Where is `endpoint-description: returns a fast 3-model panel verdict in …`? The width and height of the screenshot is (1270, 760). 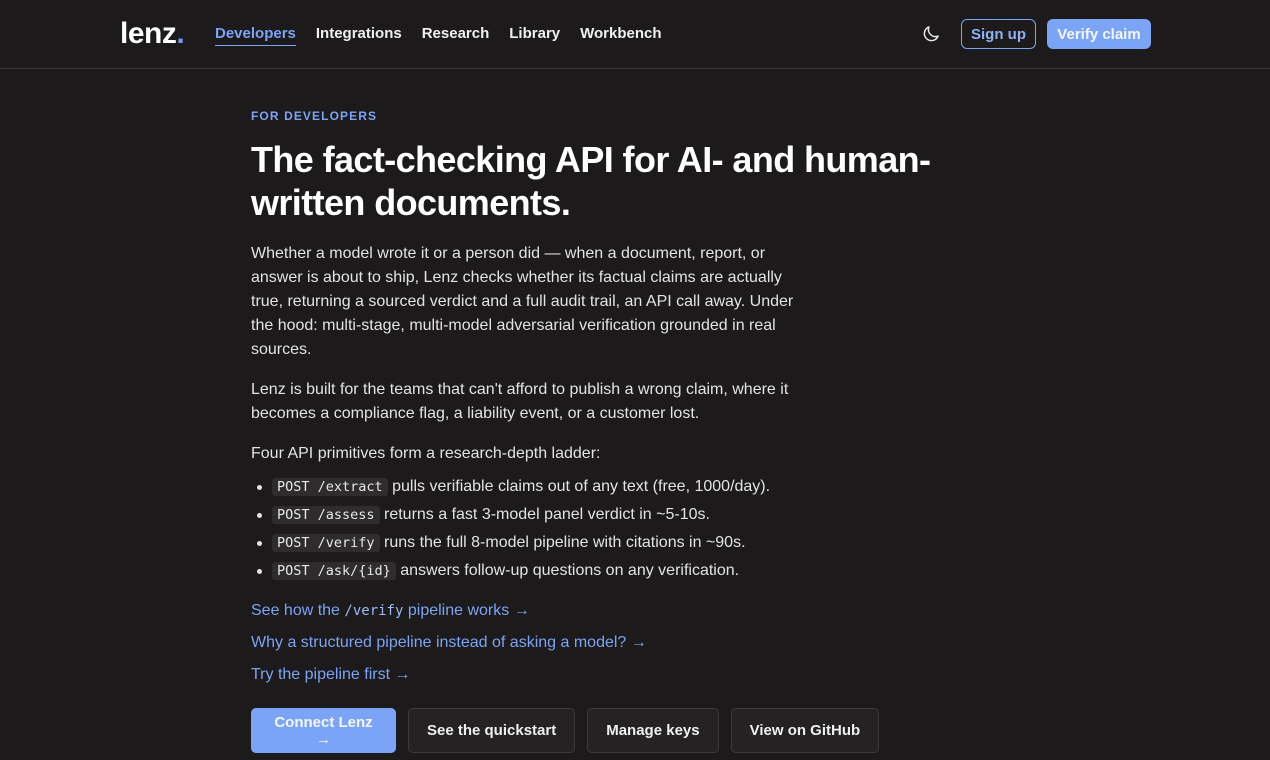 endpoint-description: returns a fast 3-model panel verdict in … is located at coordinates (544, 514).